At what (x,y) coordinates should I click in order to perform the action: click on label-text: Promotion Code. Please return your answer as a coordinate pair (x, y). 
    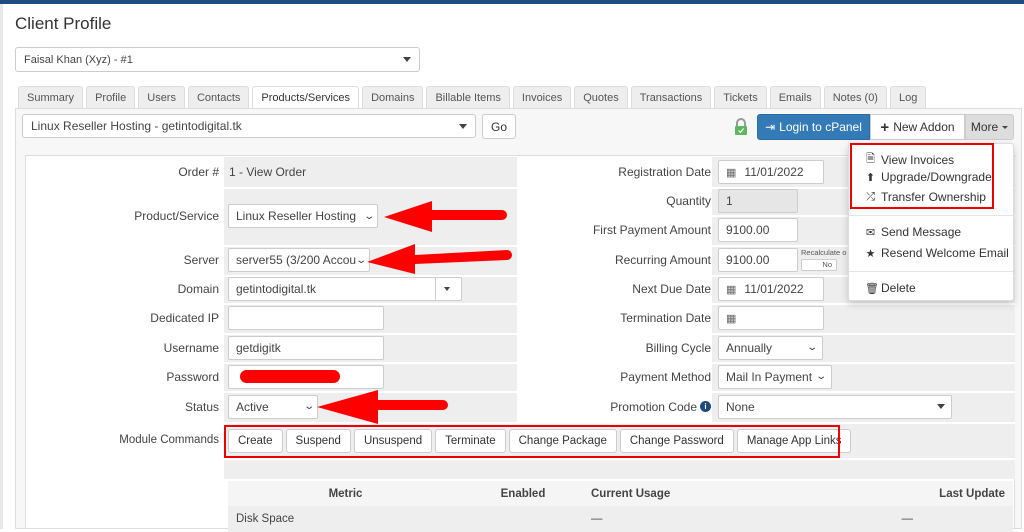
    Looking at the image, I should click on (653, 406).